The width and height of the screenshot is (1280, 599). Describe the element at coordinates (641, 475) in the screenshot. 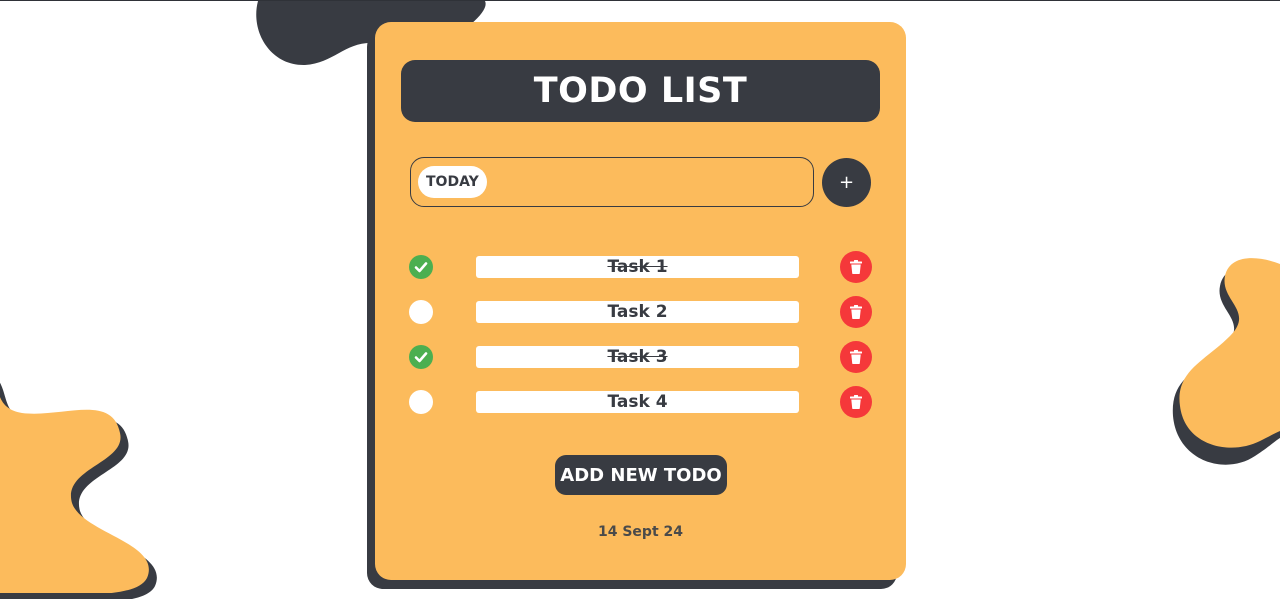

I see `add-new-todo-button: ADD NEW TODO` at that location.